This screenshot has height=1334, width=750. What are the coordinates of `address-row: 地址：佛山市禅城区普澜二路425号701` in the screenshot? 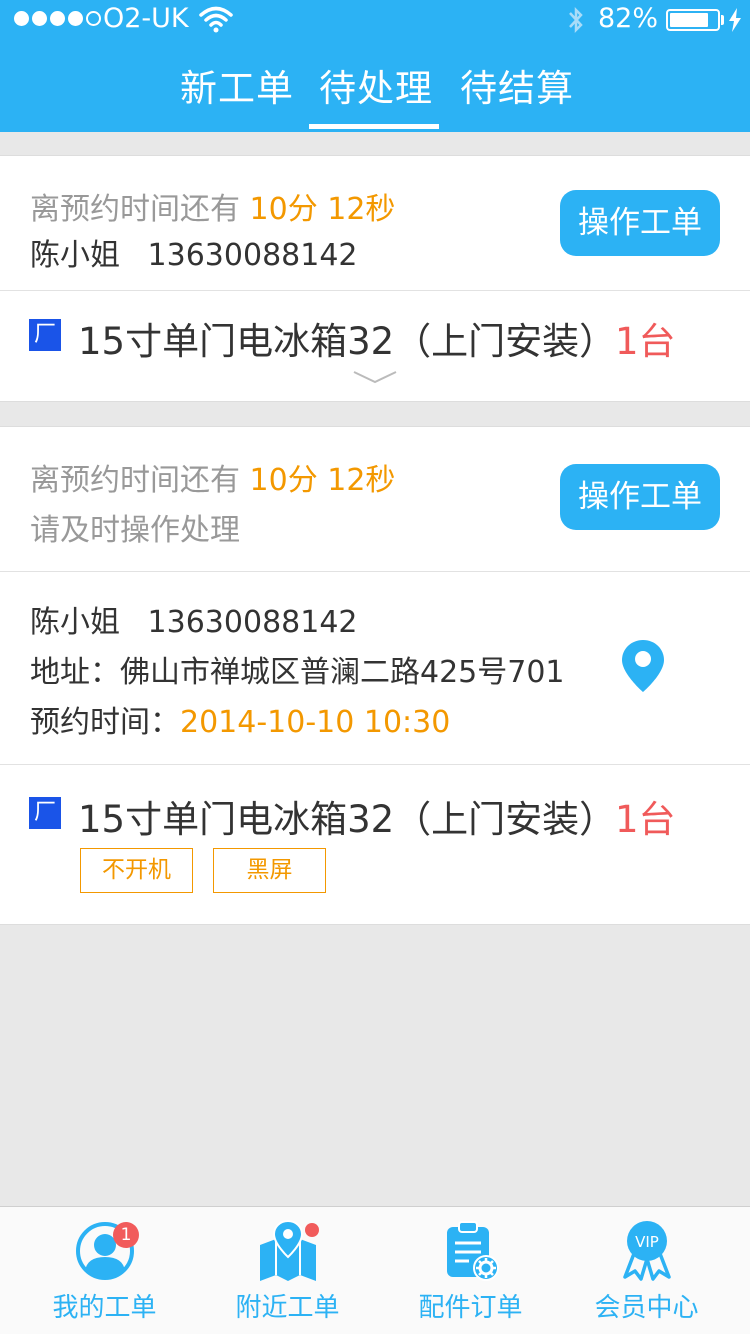 It's located at (297, 669).